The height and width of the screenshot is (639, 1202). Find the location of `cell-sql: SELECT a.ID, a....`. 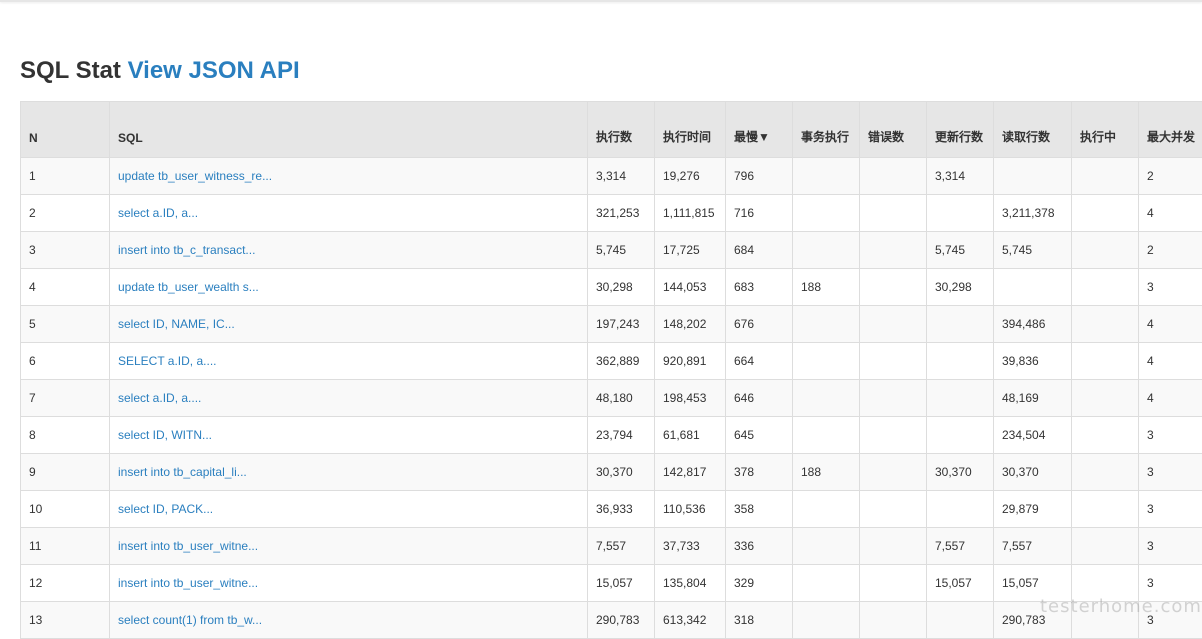

cell-sql: SELECT a.ID, a.... is located at coordinates (349, 361).